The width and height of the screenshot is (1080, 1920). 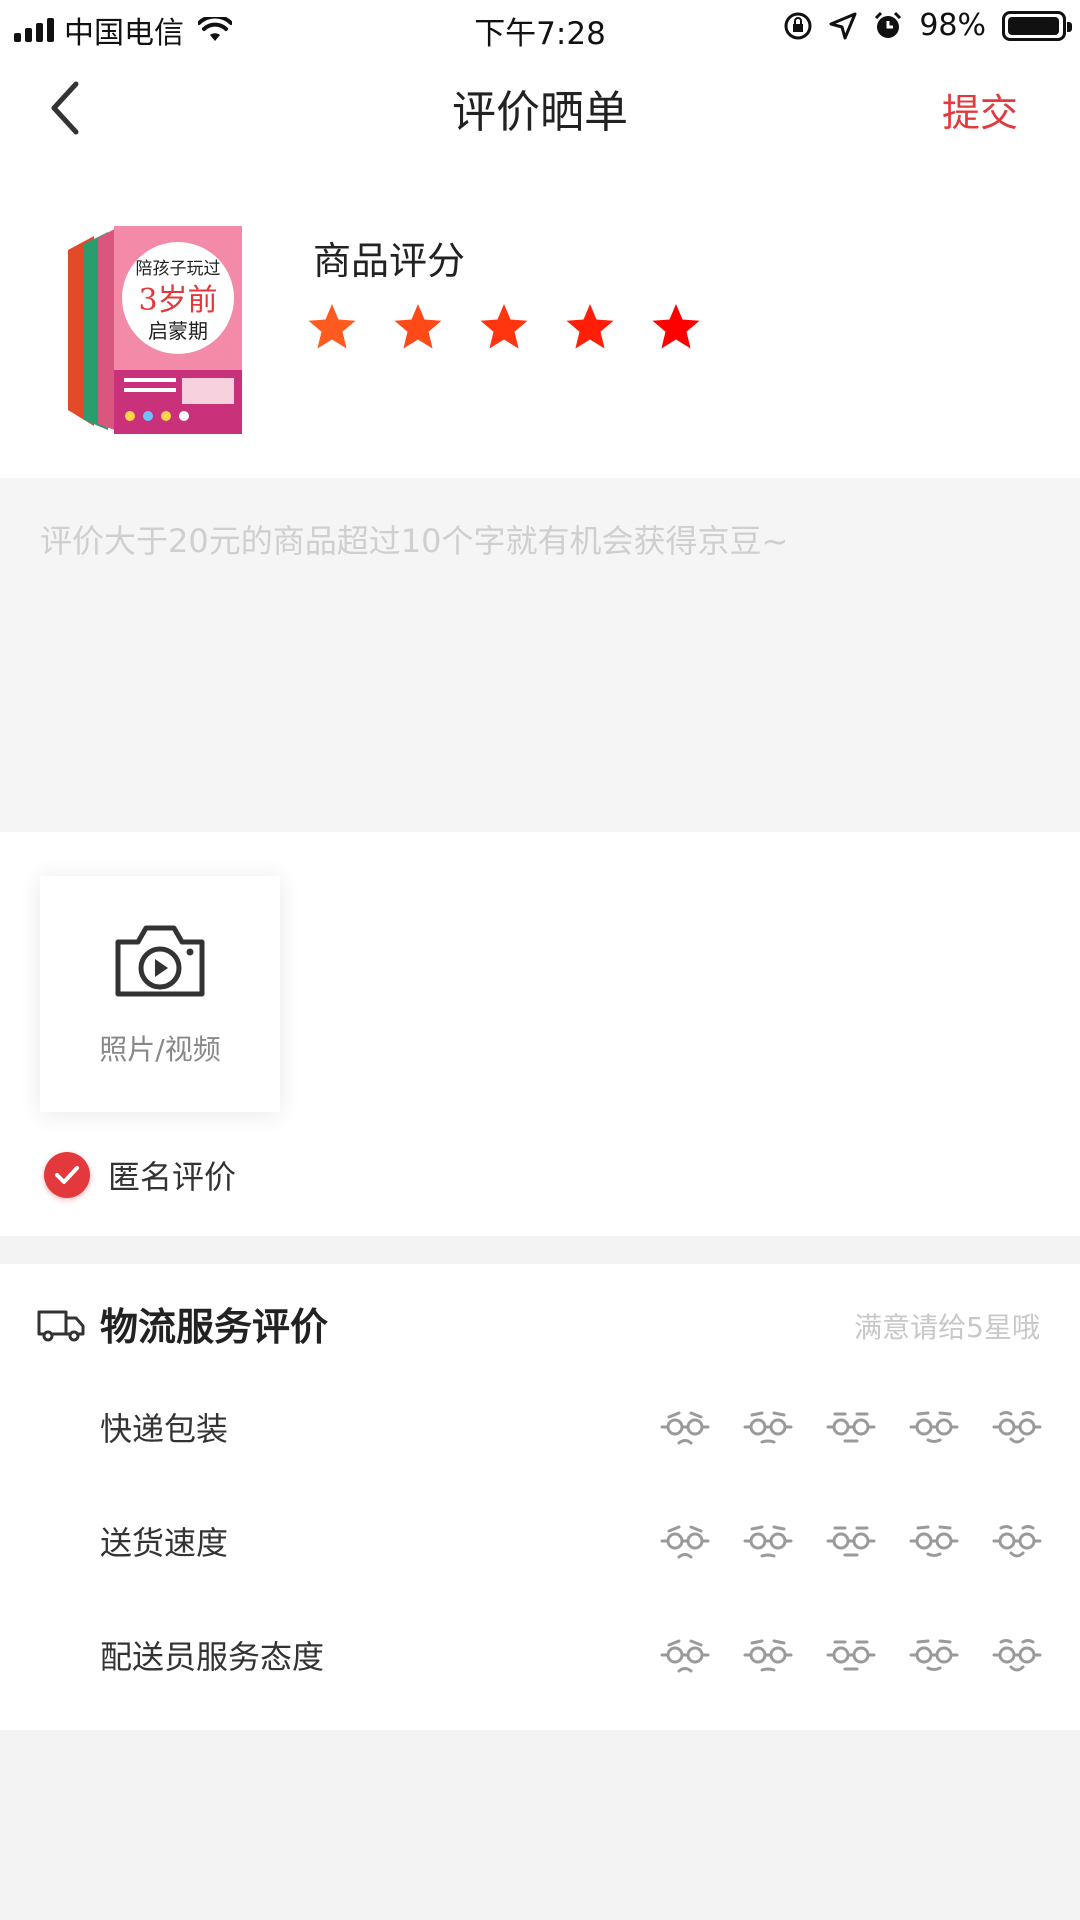 I want to click on book-title-line-1: 陪孩子玩过, so click(x=178, y=269).